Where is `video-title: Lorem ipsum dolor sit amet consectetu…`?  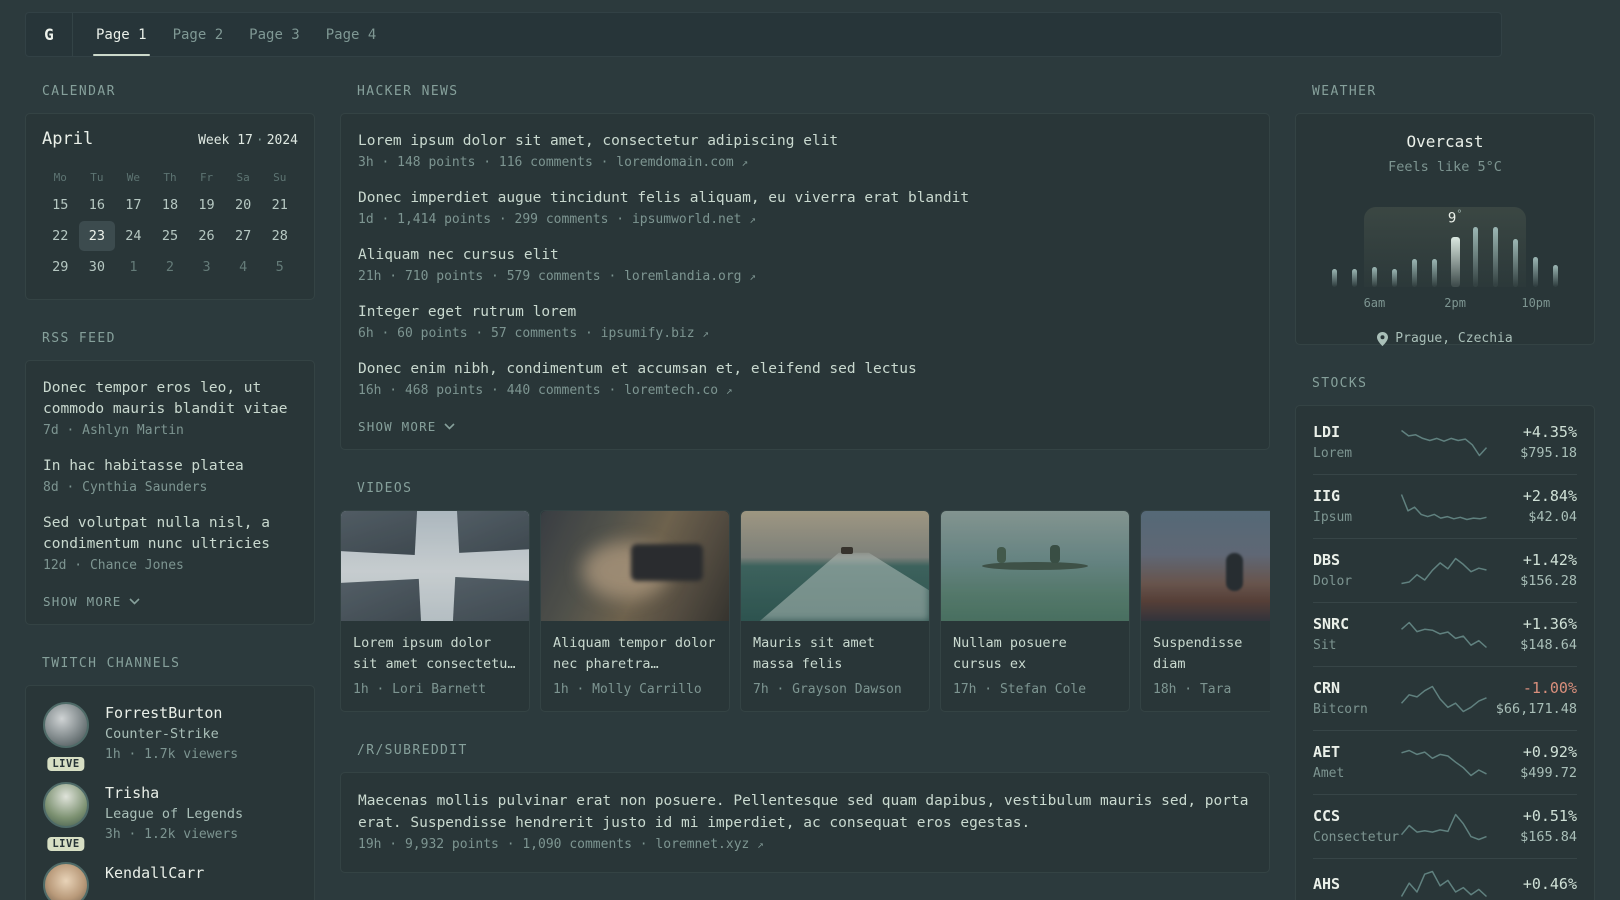
video-title: Lorem ipsum dolor sit amet consectetu… is located at coordinates (435, 654).